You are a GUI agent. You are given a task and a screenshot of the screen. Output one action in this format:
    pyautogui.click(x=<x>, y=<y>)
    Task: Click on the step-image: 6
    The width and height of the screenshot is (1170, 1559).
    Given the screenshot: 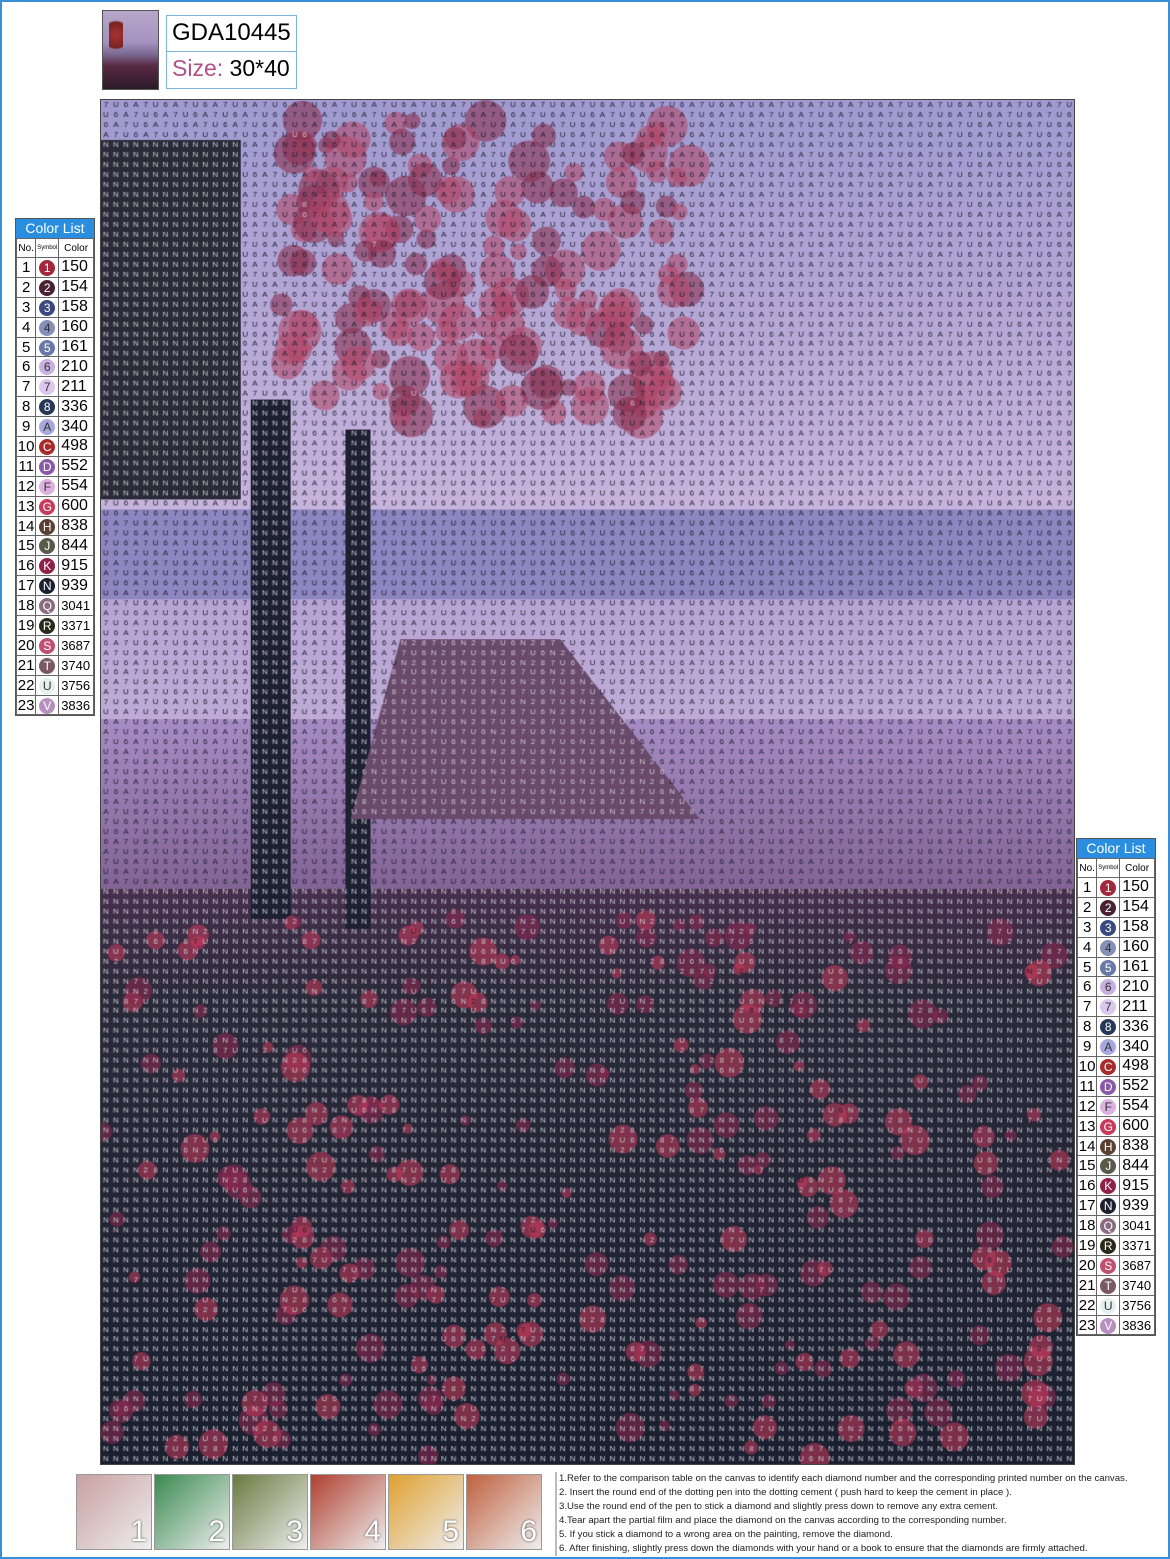 What is the action you would take?
    pyautogui.click(x=504, y=1512)
    